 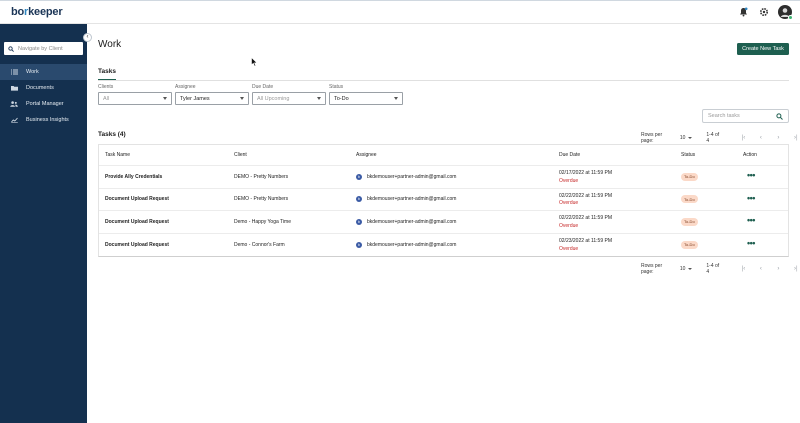 What do you see at coordinates (14, 120) in the screenshot?
I see `chart-icon` at bounding box center [14, 120].